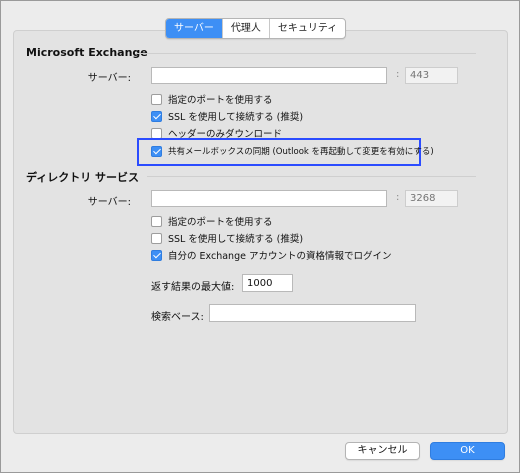  What do you see at coordinates (301, 152) in the screenshot?
I see `exchange-shared-mailbox-label: 共有メールボックスの同期 (Outlook を再起動して変更を有効にする)` at bounding box center [301, 152].